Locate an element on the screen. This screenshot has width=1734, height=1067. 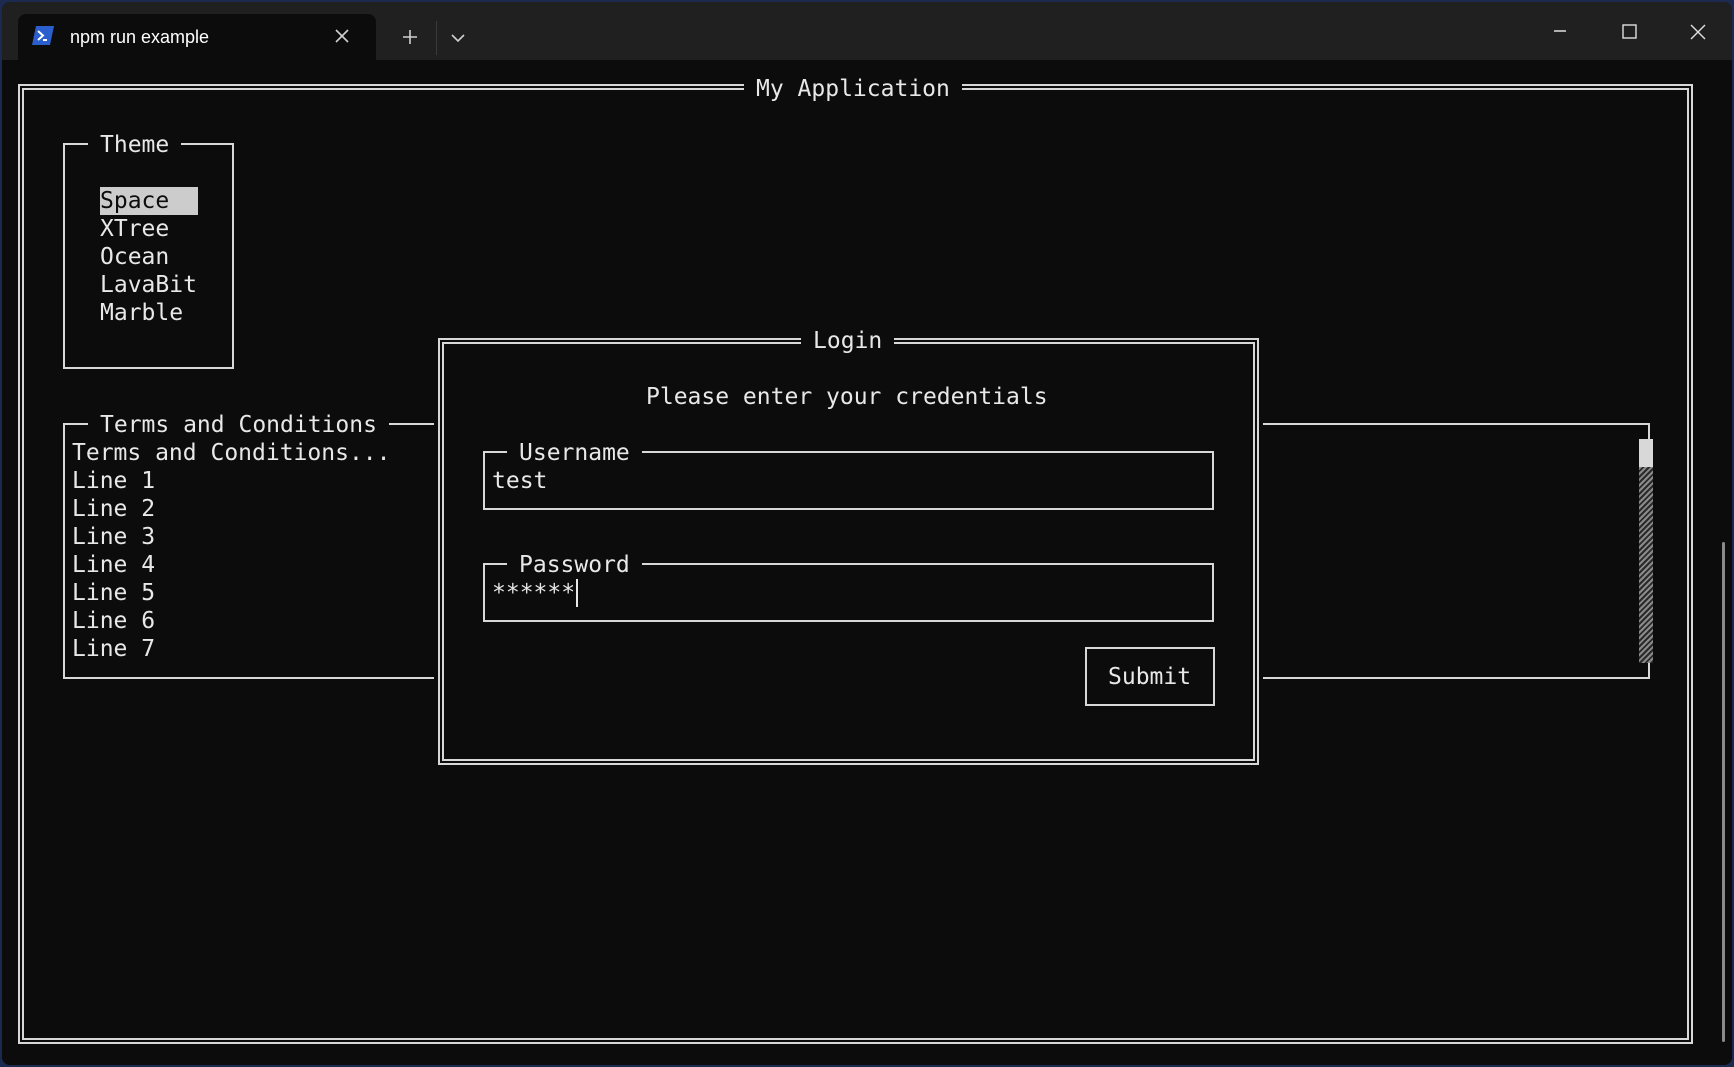
terms-line: Line 7 is located at coordinates (114, 649).